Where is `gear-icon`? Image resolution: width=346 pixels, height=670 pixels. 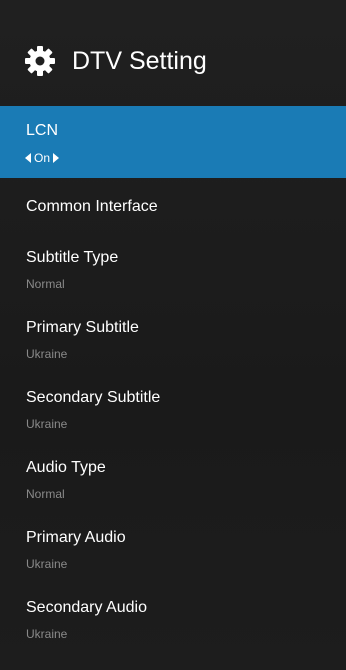
gear-icon is located at coordinates (40, 61).